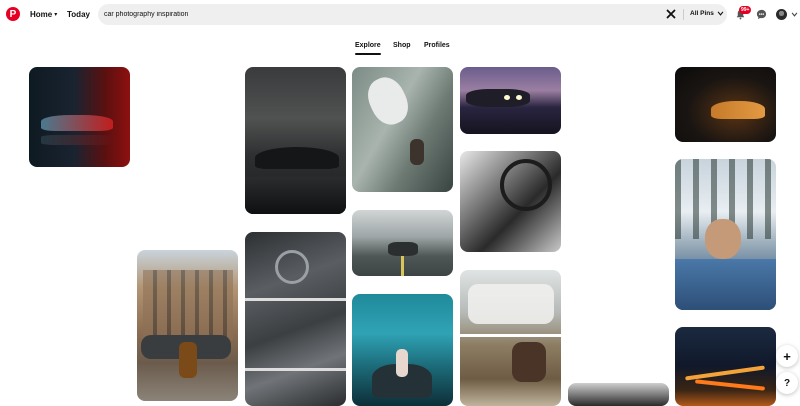 This screenshot has width=800, height=406. Describe the element at coordinates (725, 104) in the screenshot. I see `pin-orange-sports-car-dark` at that location.